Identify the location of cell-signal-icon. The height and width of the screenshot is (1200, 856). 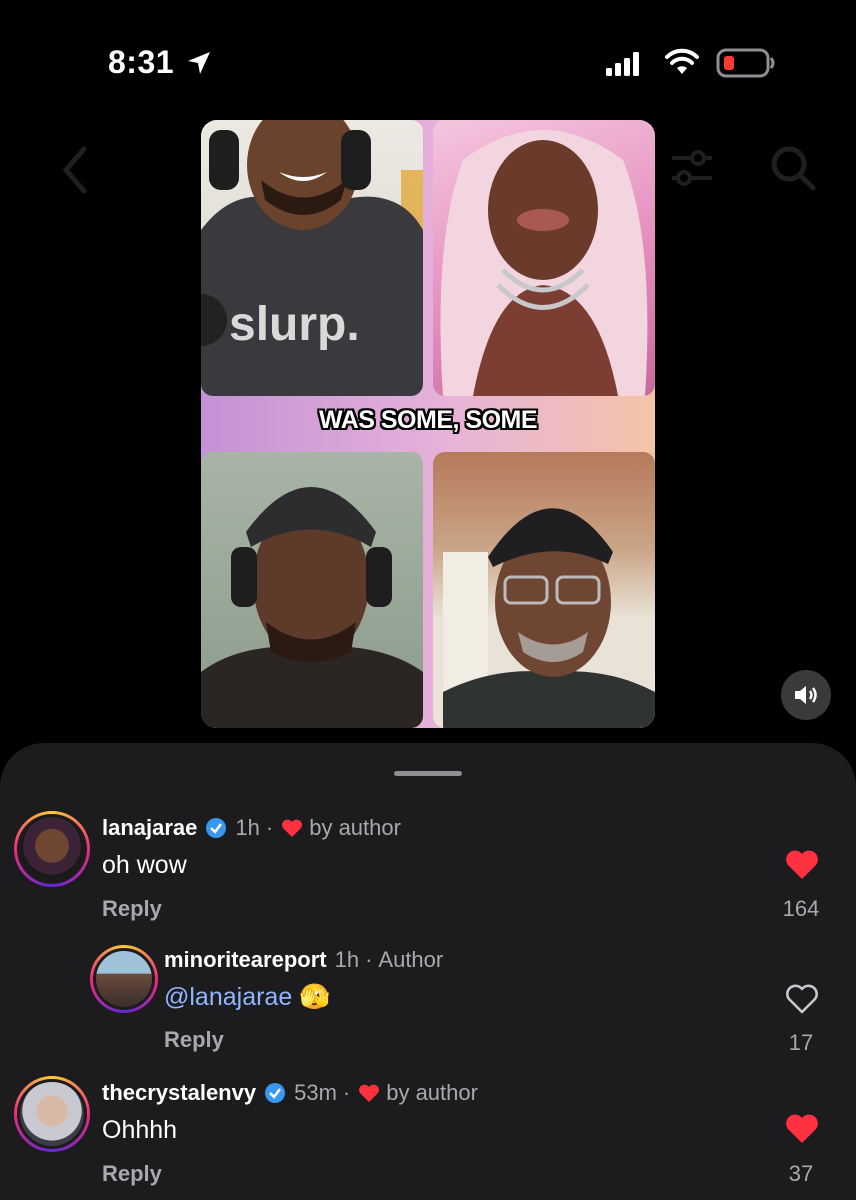
(622, 64).